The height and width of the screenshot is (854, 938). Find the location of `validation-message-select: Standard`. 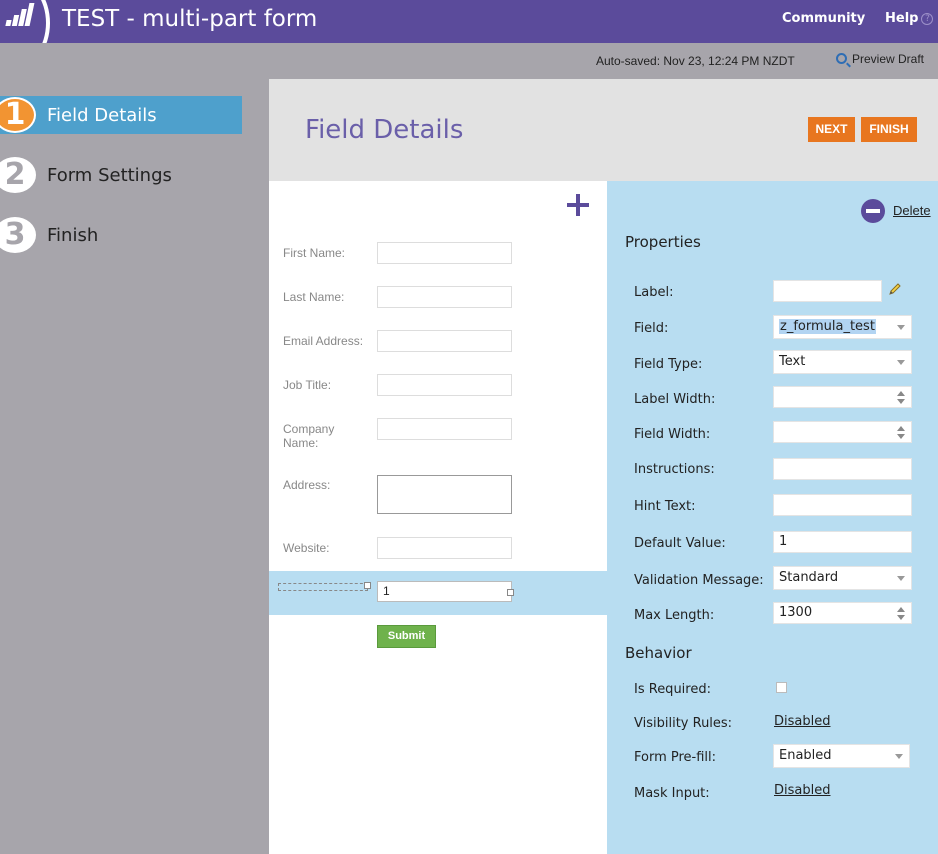

validation-message-select: Standard is located at coordinates (842, 578).